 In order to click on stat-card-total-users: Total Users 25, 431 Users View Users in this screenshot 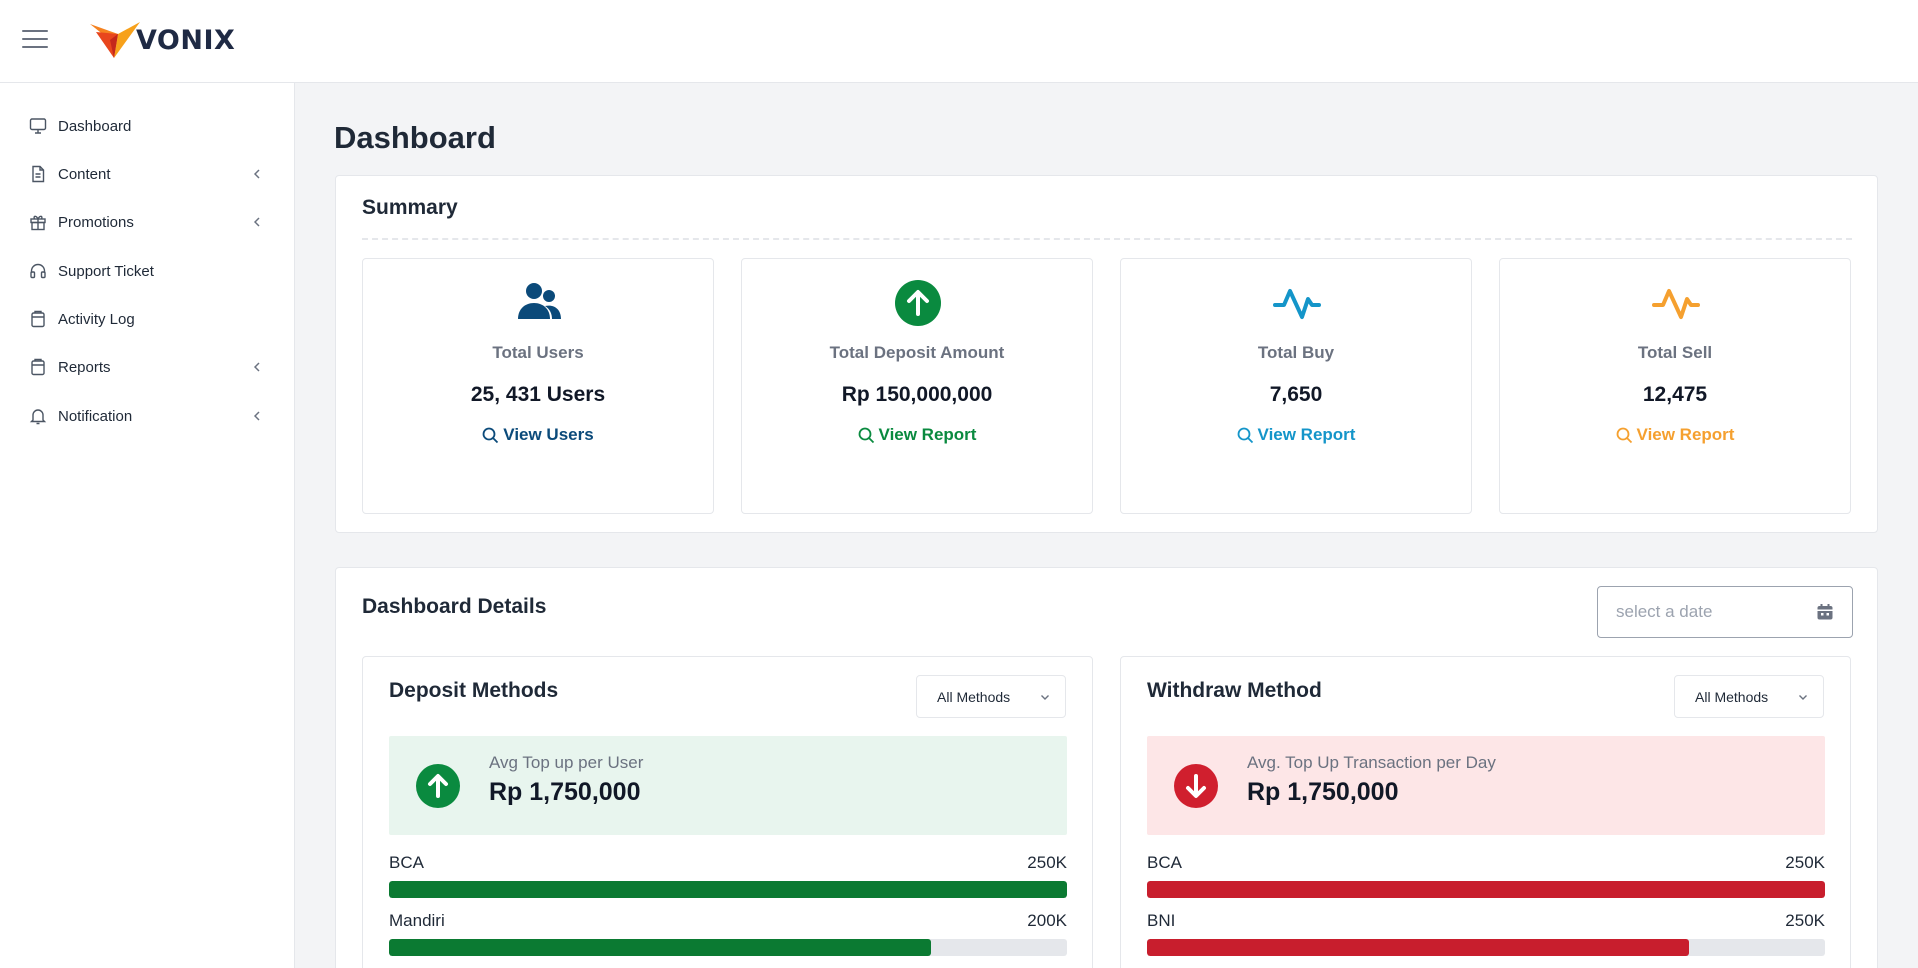, I will do `click(538, 386)`.